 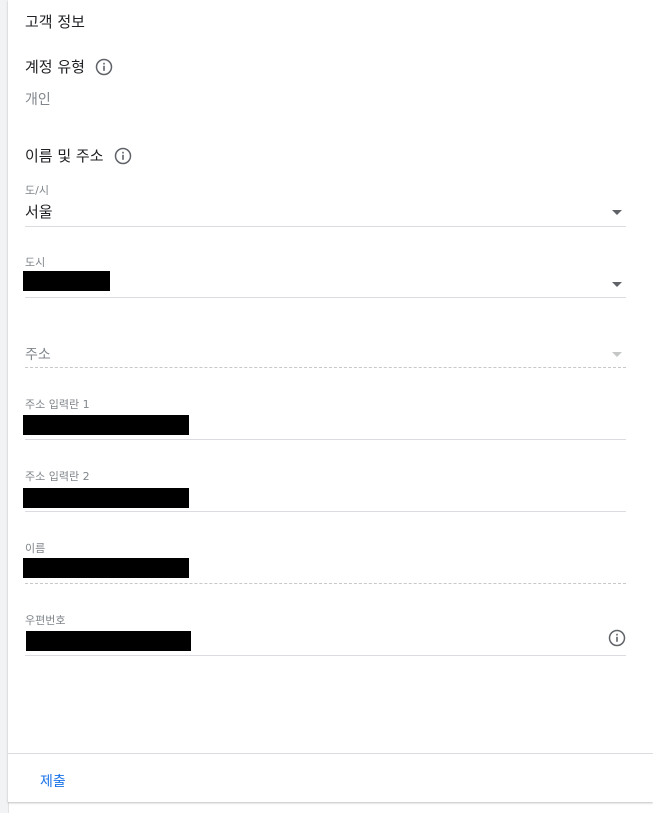 I want to click on section-title: 고객 정보, so click(x=55, y=22).